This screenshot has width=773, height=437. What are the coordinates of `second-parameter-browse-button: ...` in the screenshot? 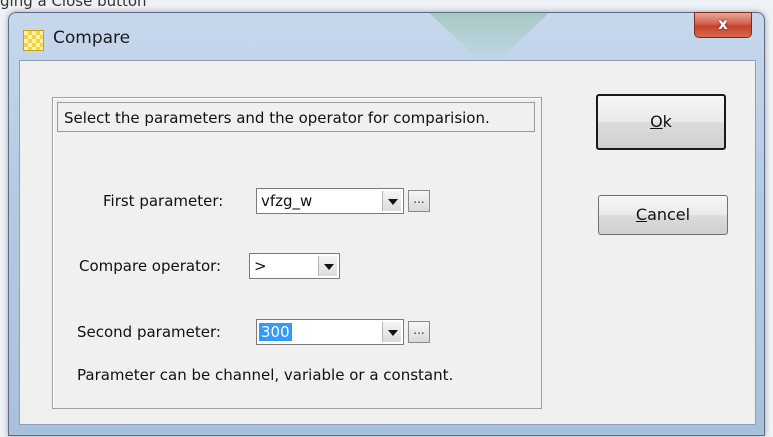 It's located at (419, 332).